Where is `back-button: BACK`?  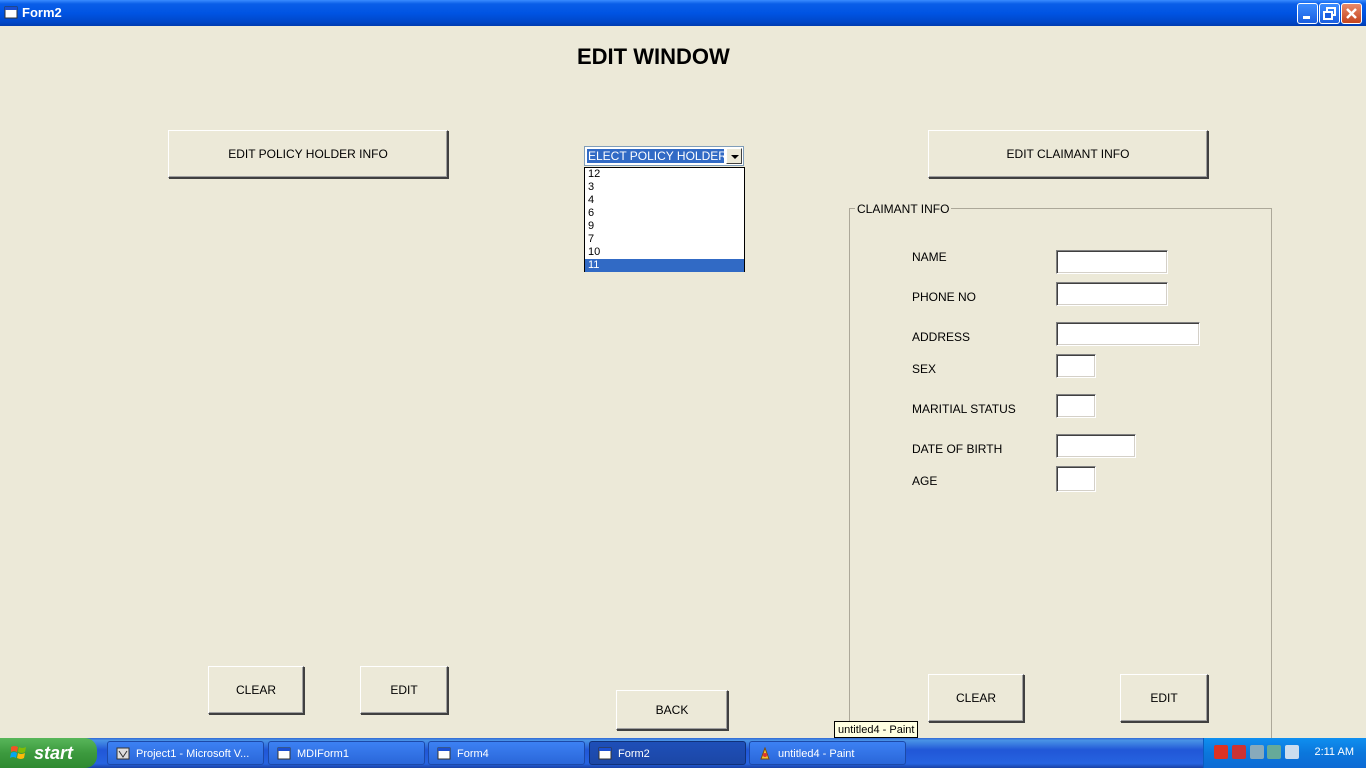
back-button: BACK is located at coordinates (672, 710).